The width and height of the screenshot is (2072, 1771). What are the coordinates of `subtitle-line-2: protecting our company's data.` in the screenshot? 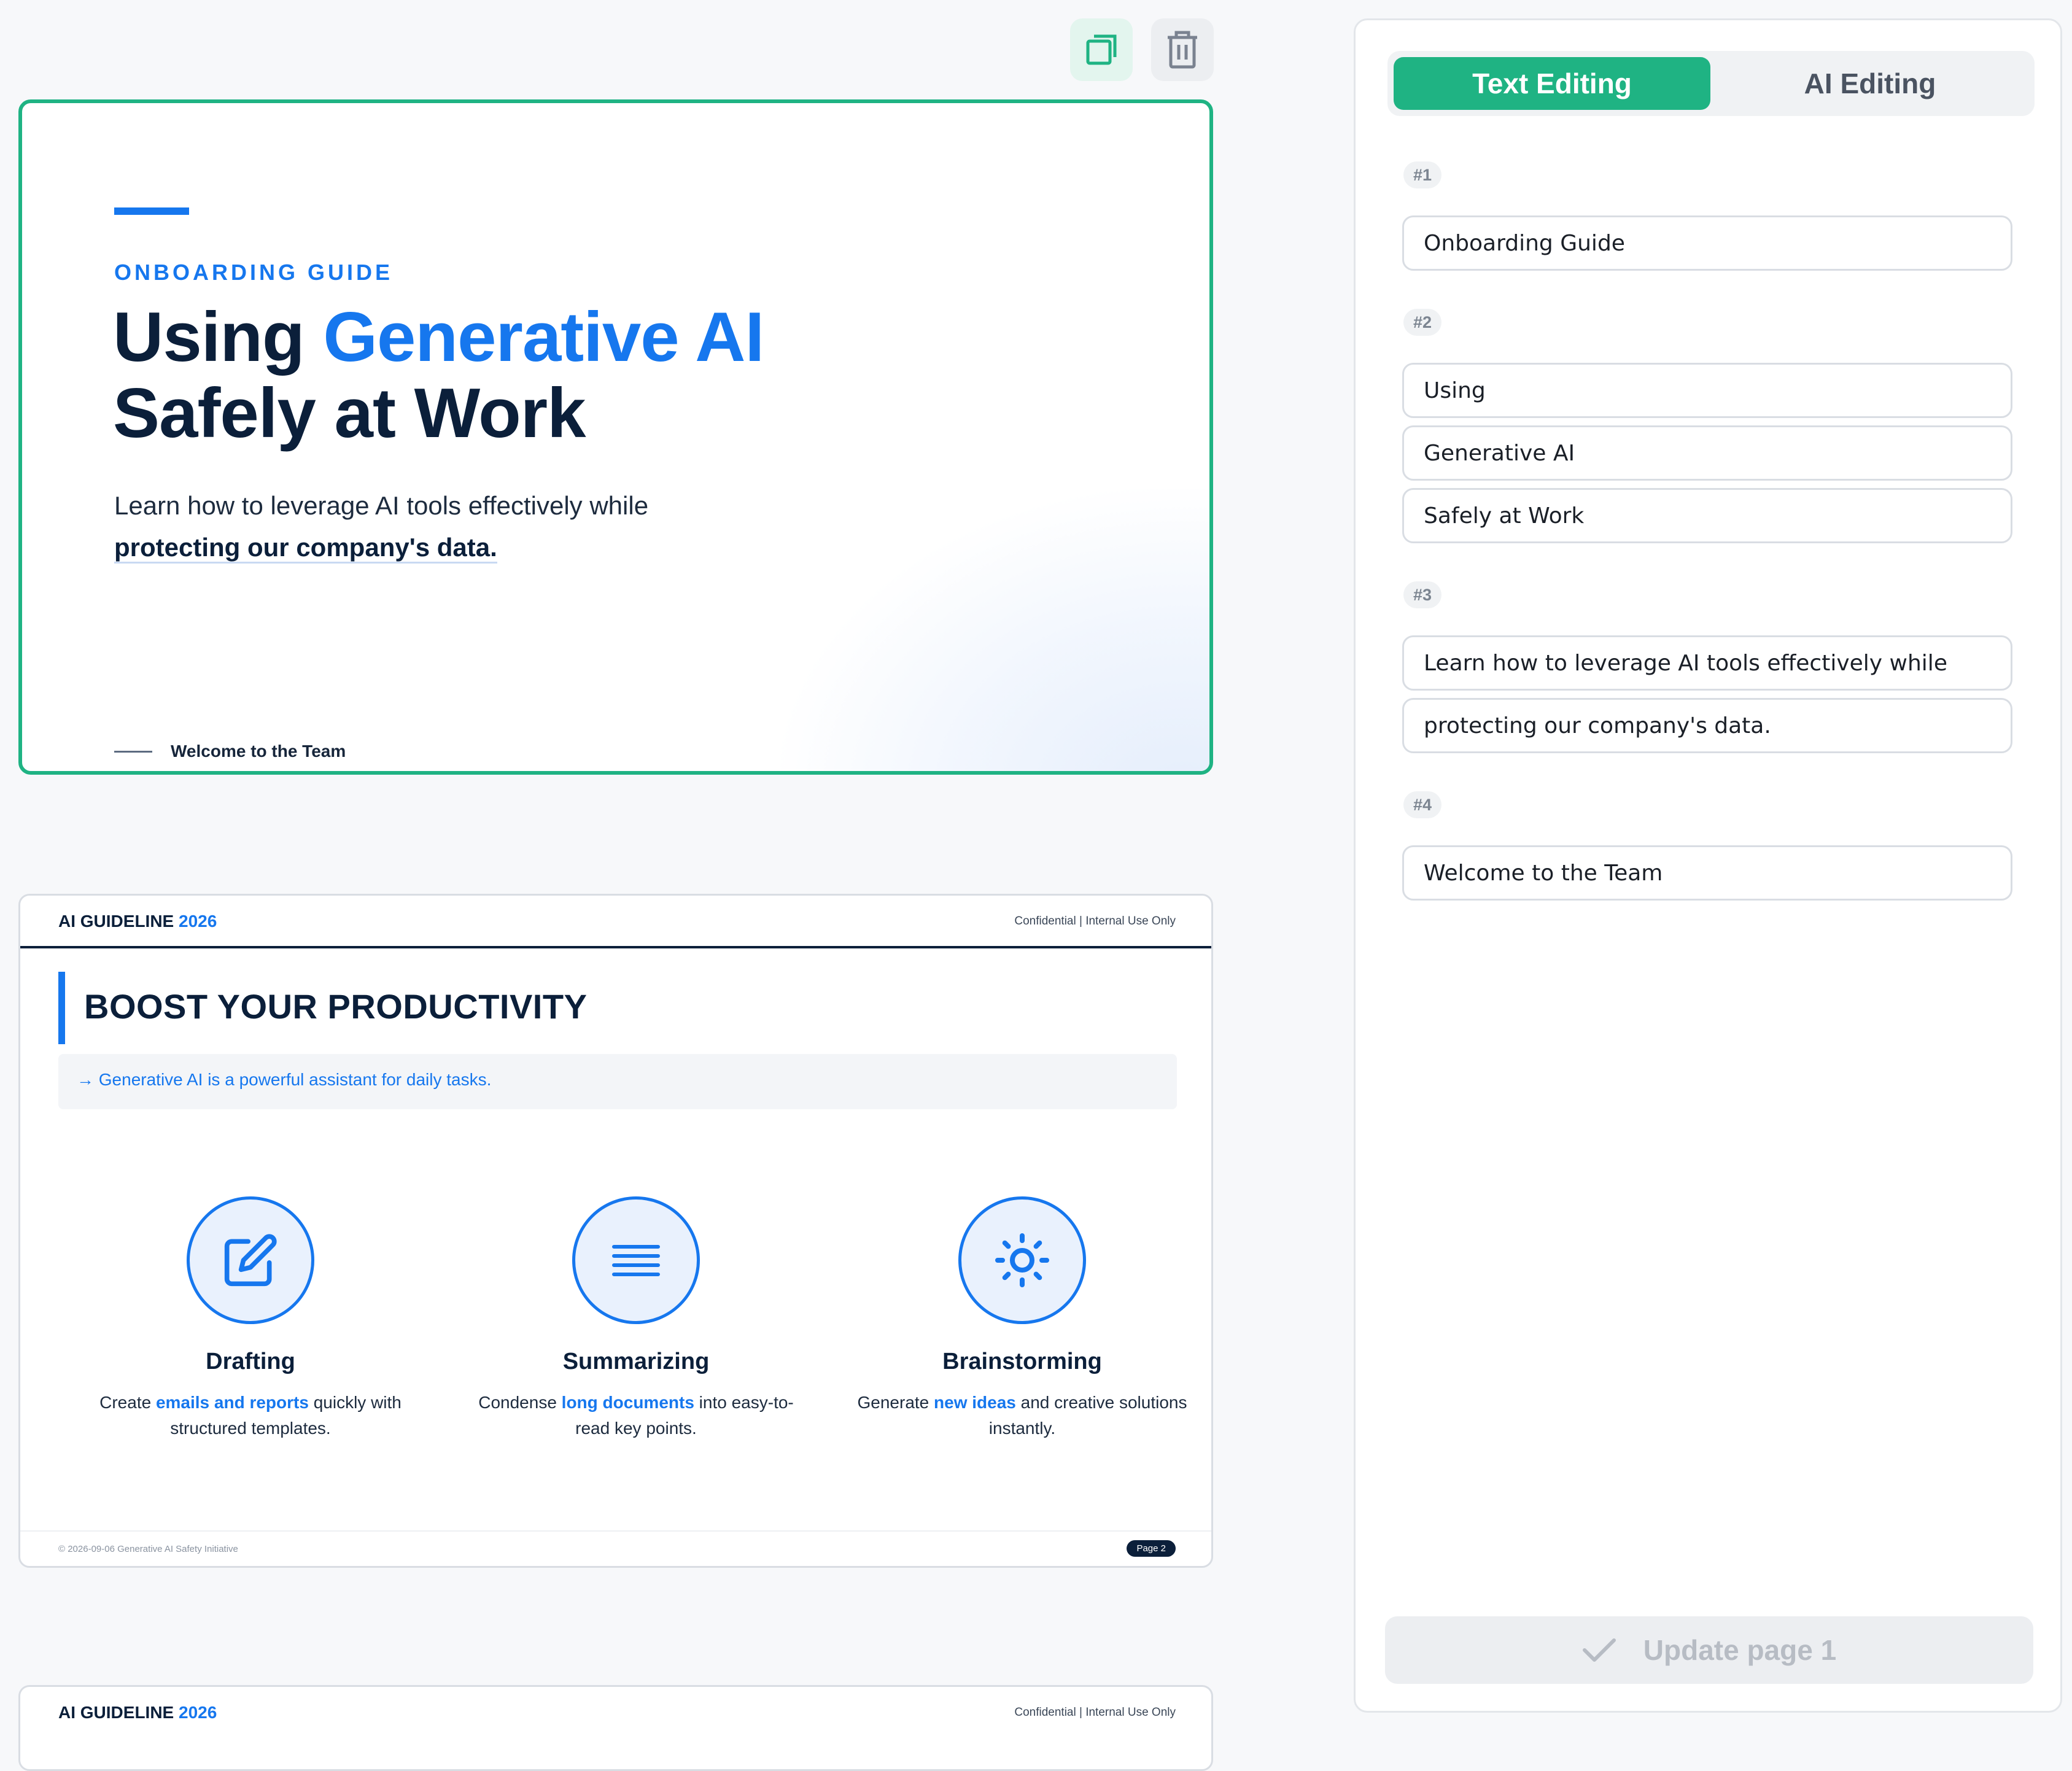 It's located at (305, 548).